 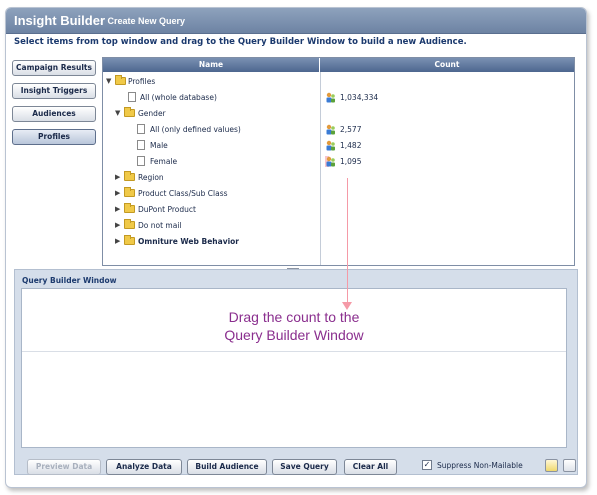 What do you see at coordinates (59, 20) in the screenshot?
I see `app-title: Insight Builder` at bounding box center [59, 20].